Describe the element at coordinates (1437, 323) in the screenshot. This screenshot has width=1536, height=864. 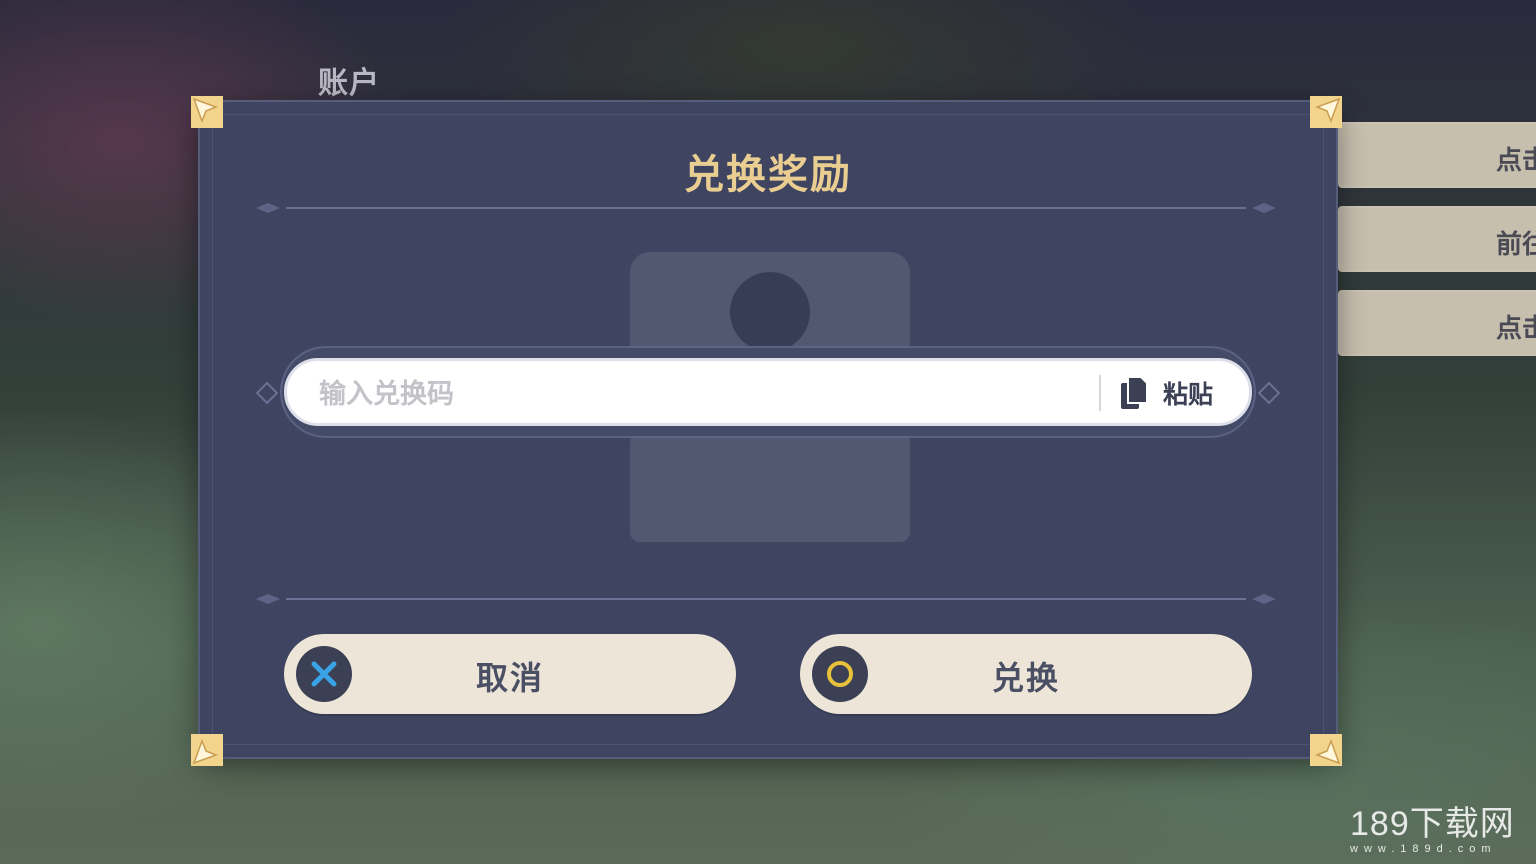
I see `side-panel-3: 点击` at that location.